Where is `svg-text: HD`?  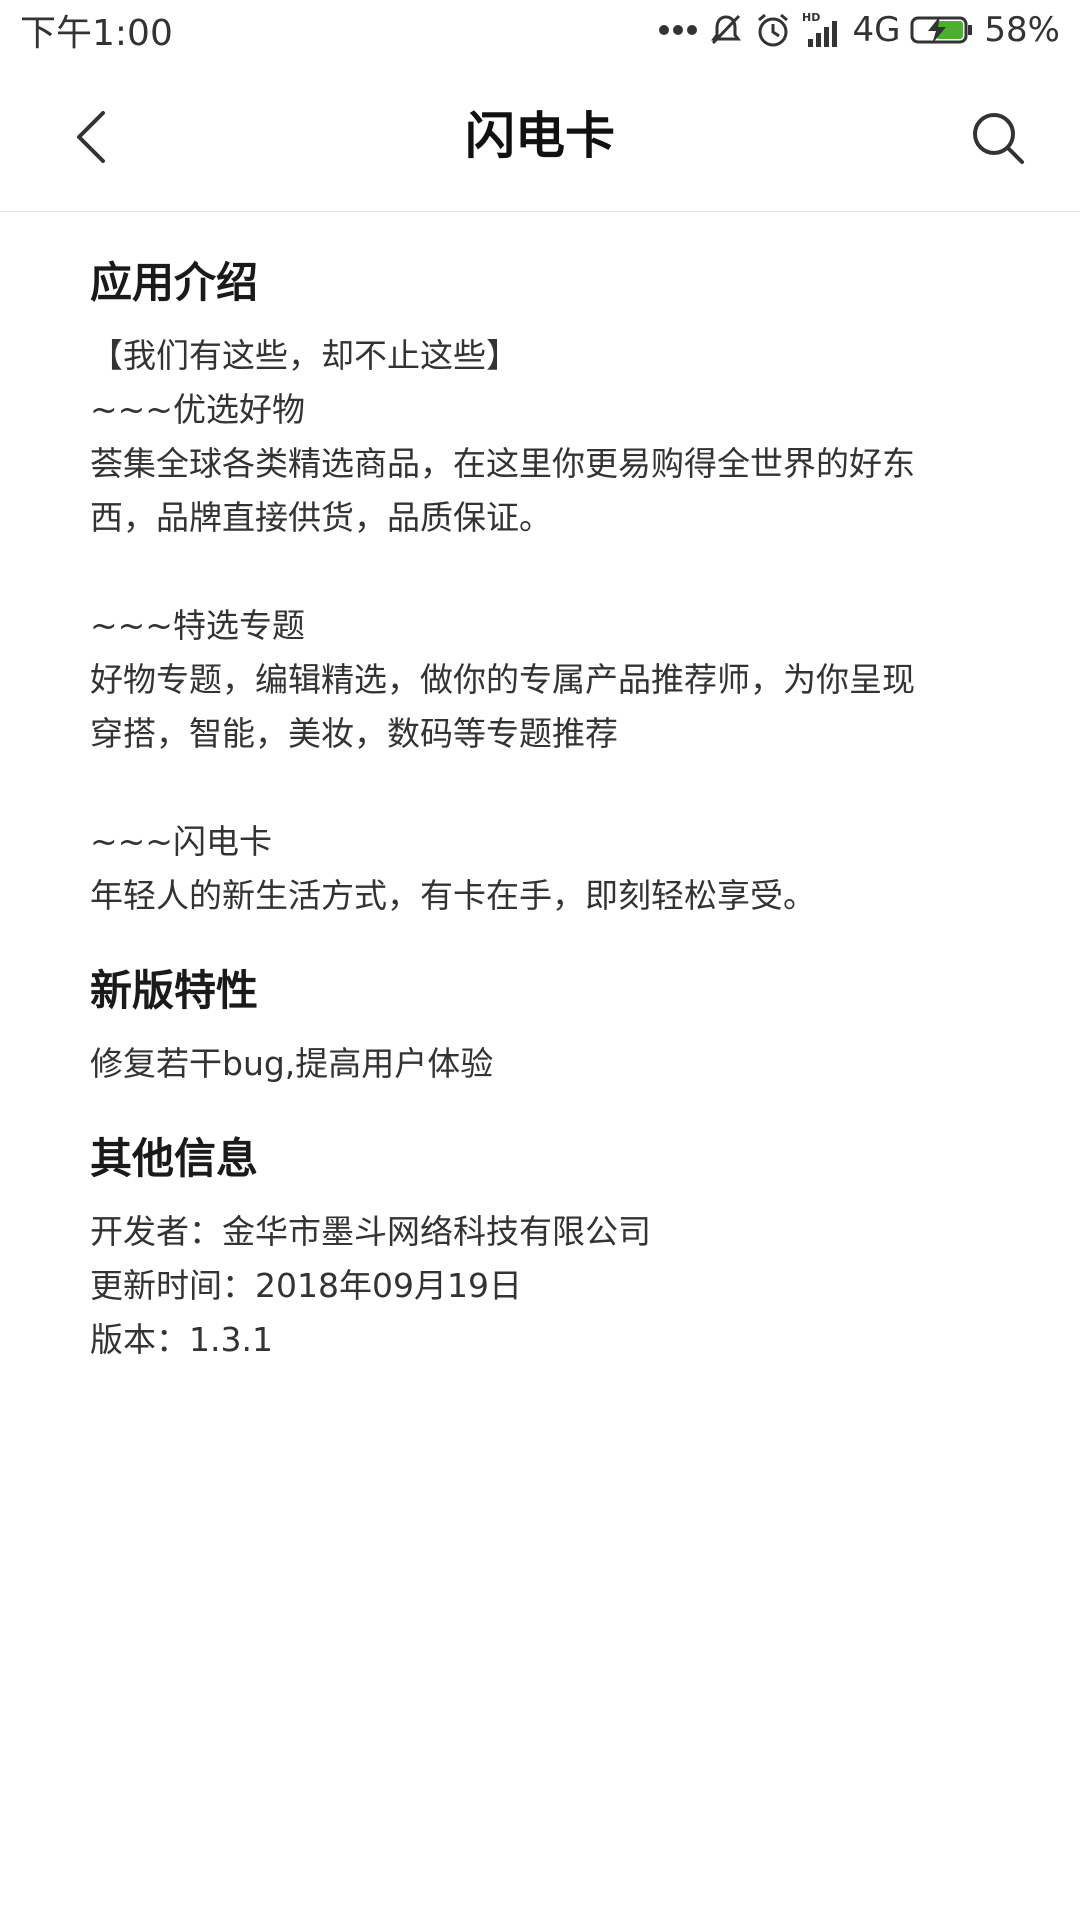
svg-text: HD is located at coordinates (811, 17).